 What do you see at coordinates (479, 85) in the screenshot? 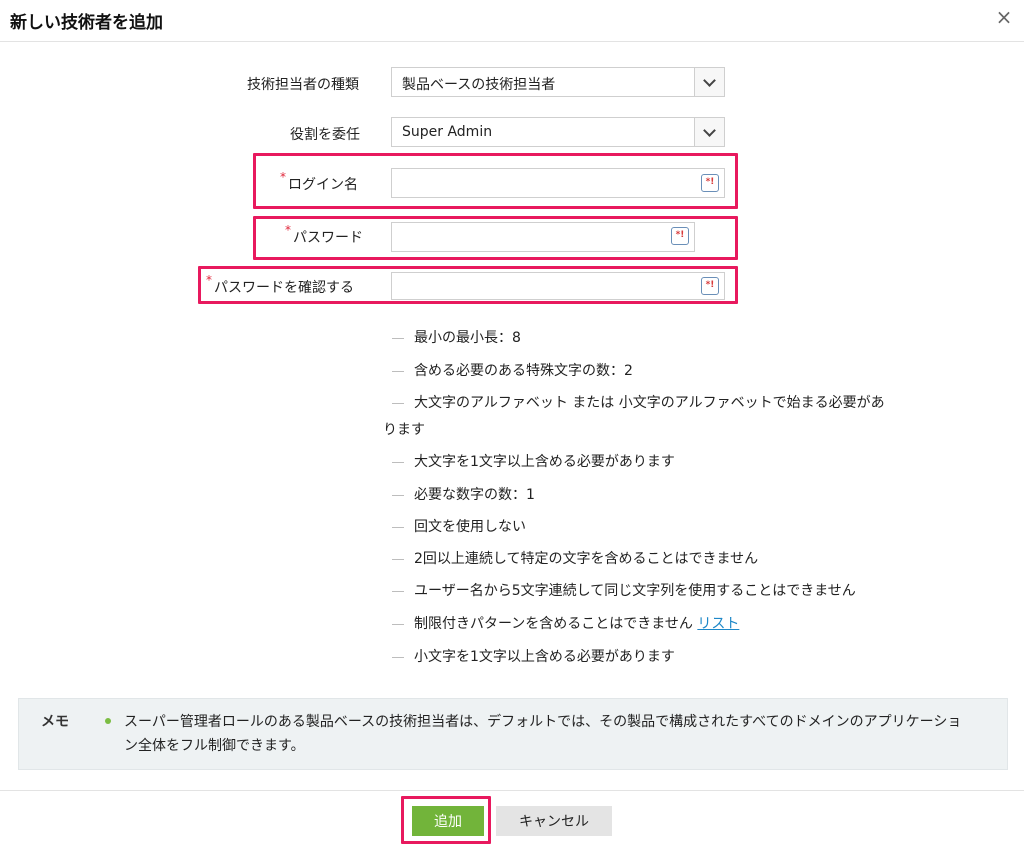
I see `tech-type-value: 製品ベースの技術担当者` at bounding box center [479, 85].